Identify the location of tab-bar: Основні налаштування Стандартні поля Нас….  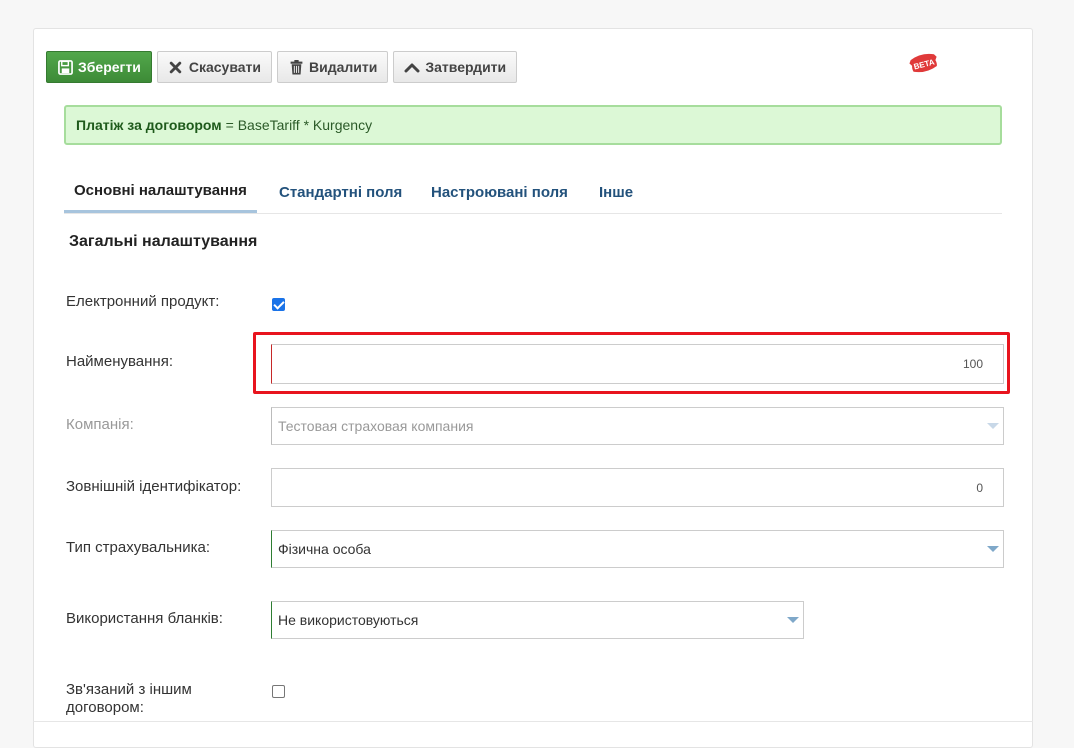
(533, 192).